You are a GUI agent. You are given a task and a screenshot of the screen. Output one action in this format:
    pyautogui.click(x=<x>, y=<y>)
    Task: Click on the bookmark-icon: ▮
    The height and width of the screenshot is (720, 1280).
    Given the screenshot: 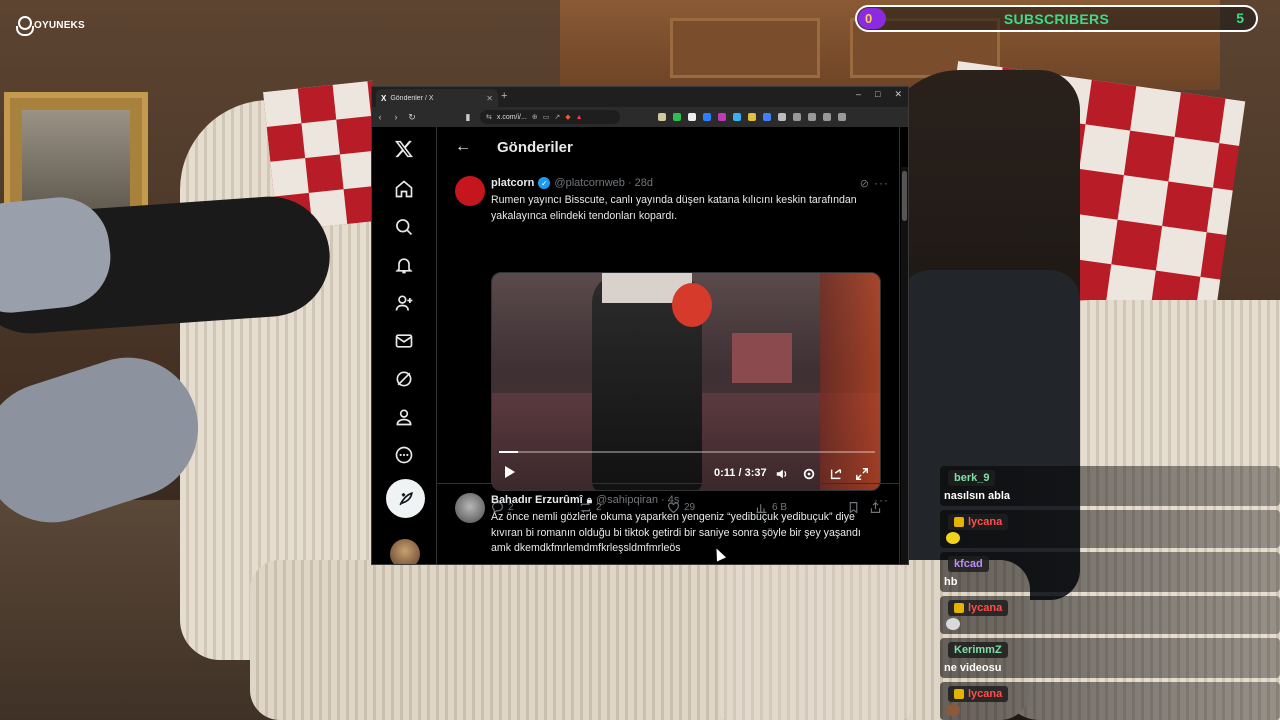 What is the action you would take?
    pyautogui.click(x=468, y=117)
    